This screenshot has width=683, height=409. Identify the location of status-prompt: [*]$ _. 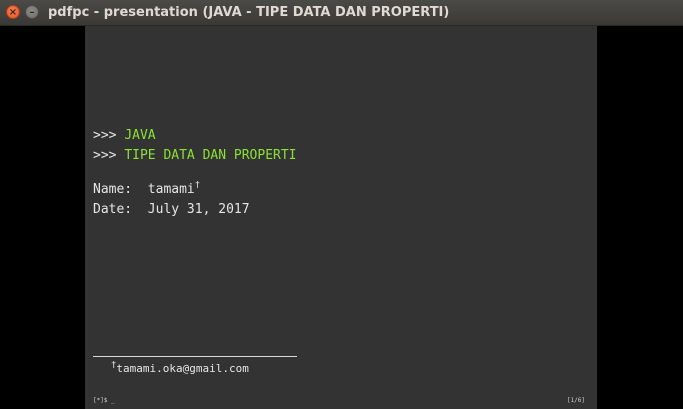
(104, 400).